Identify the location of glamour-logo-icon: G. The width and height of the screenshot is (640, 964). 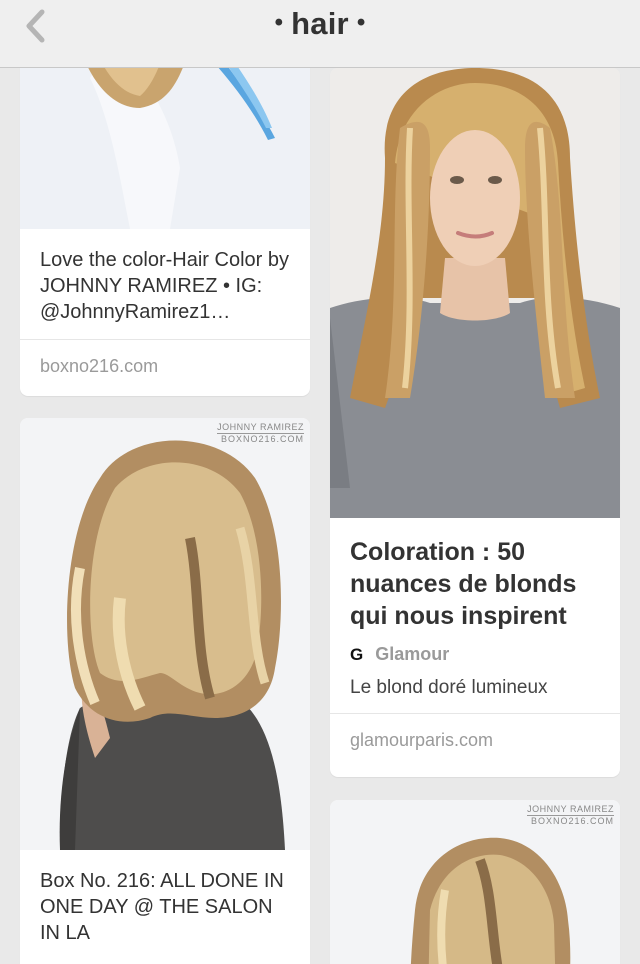
(357, 654).